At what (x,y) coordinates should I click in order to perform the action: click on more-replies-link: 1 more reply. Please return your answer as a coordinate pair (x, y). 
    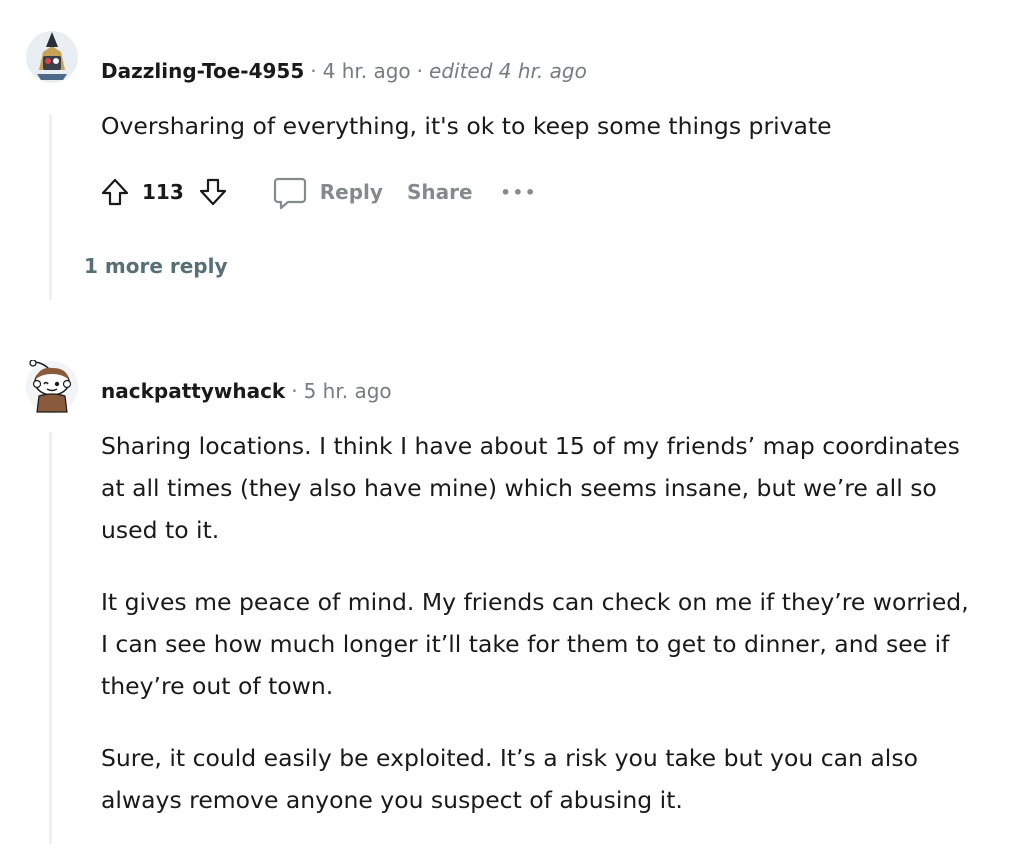
    Looking at the image, I should click on (156, 266).